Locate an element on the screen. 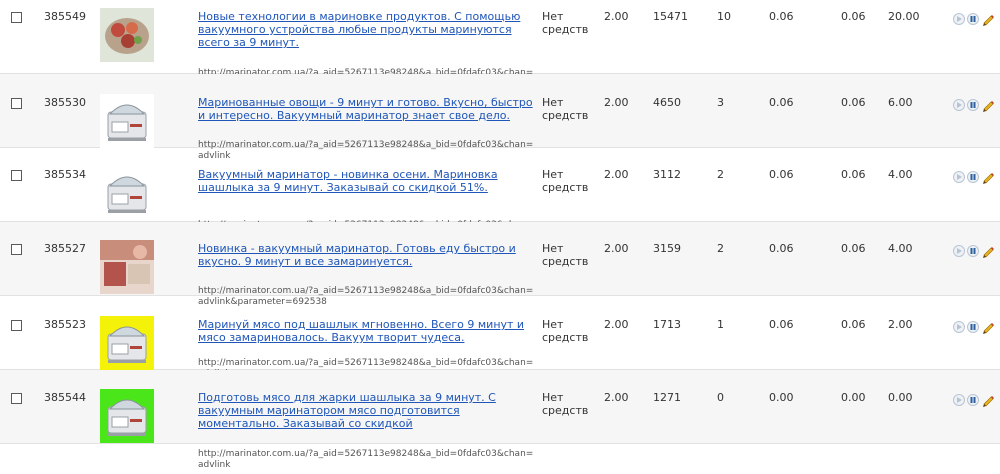  shows-count: 15471 is located at coordinates (670, 16).